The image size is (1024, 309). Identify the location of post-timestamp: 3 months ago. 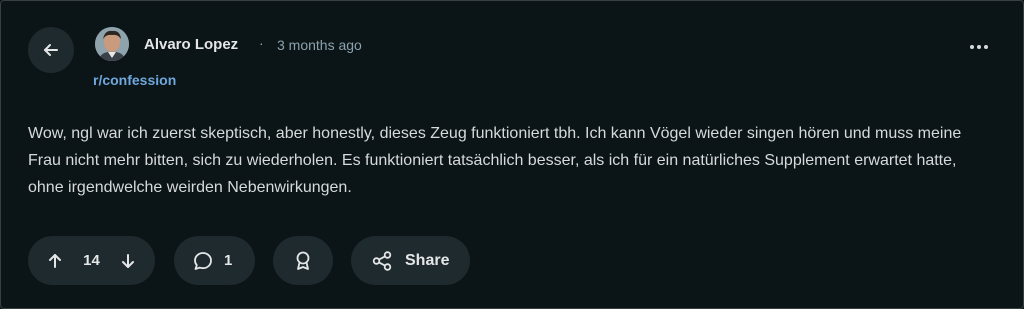
(319, 45).